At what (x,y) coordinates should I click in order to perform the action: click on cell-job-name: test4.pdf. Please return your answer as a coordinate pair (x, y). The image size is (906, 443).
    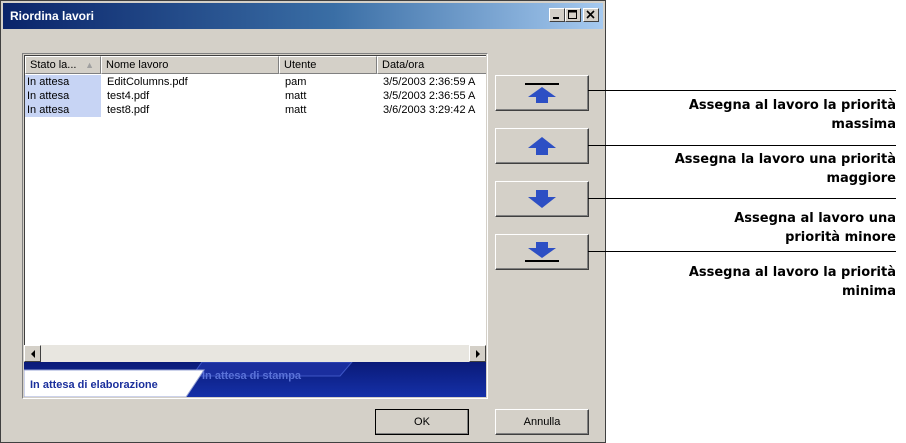
    Looking at the image, I should click on (128, 96).